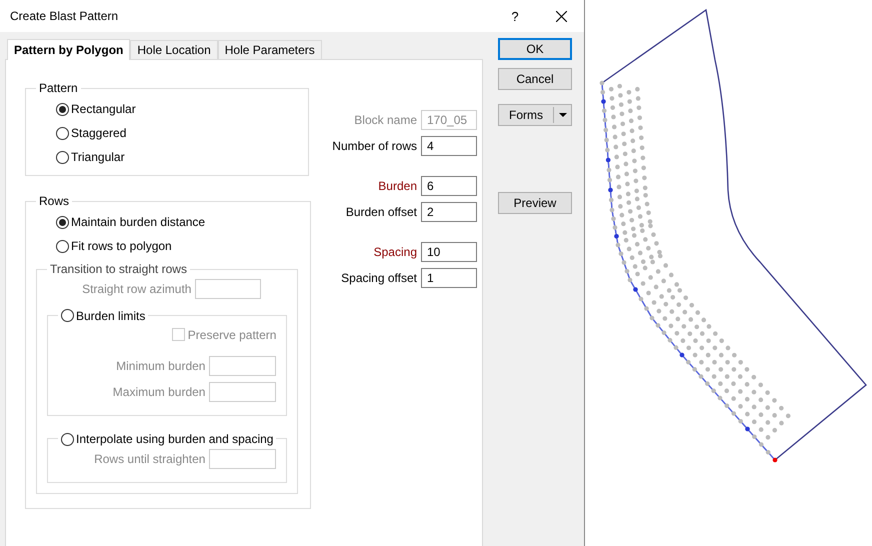 This screenshot has height=546, width=872. What do you see at coordinates (535, 49) in the screenshot?
I see `ok-button: OK` at bounding box center [535, 49].